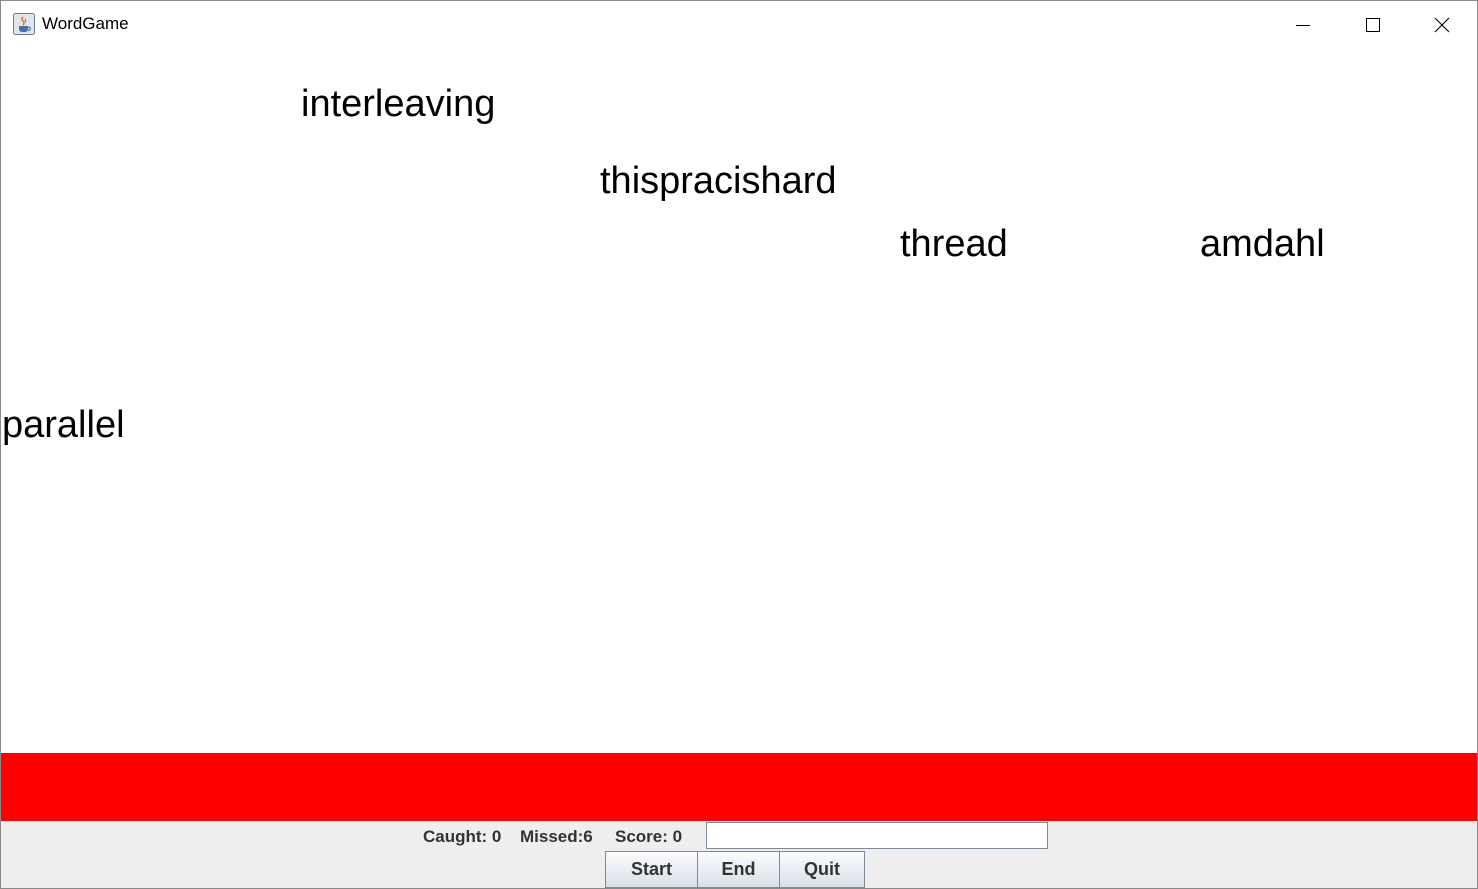 The image size is (1478, 889). What do you see at coordinates (1262, 244) in the screenshot?
I see `falling-word: amdahl` at bounding box center [1262, 244].